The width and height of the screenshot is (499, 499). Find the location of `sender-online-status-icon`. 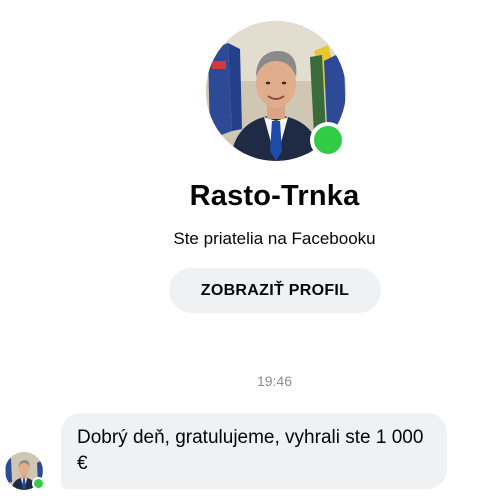

sender-online-status-icon is located at coordinates (38, 483).